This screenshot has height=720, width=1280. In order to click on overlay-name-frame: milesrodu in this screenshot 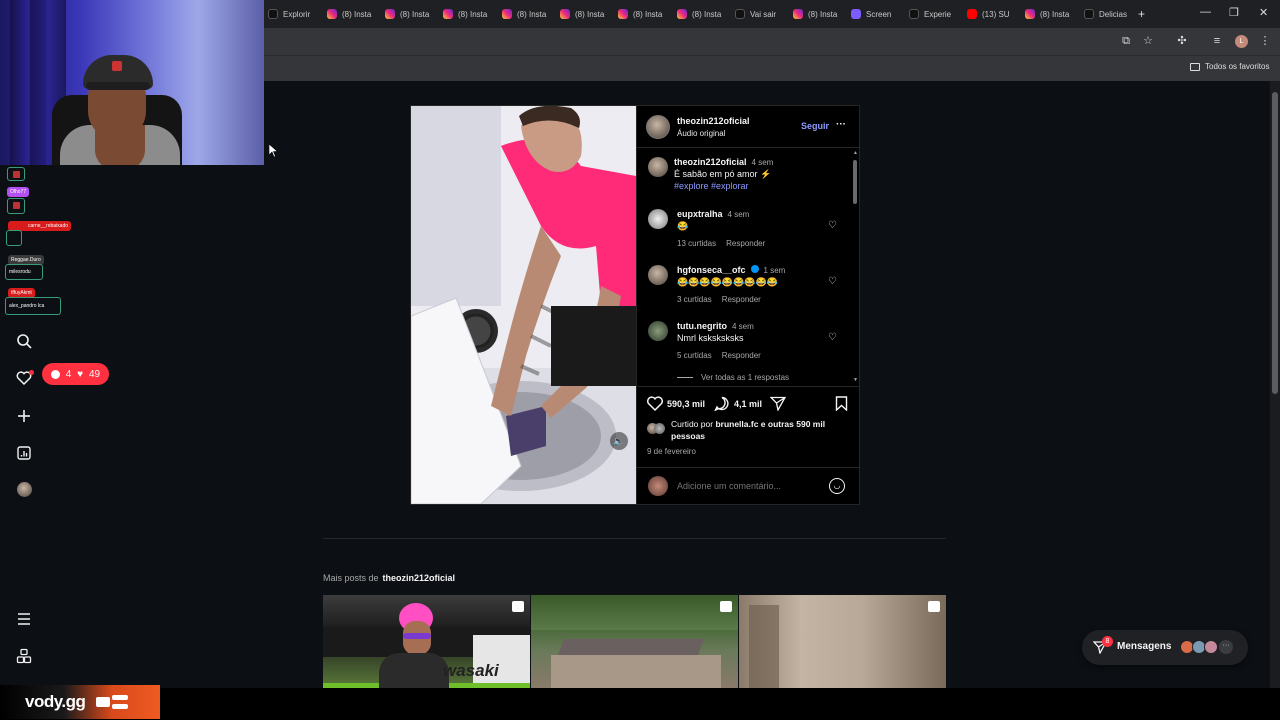, I will do `click(24, 272)`.